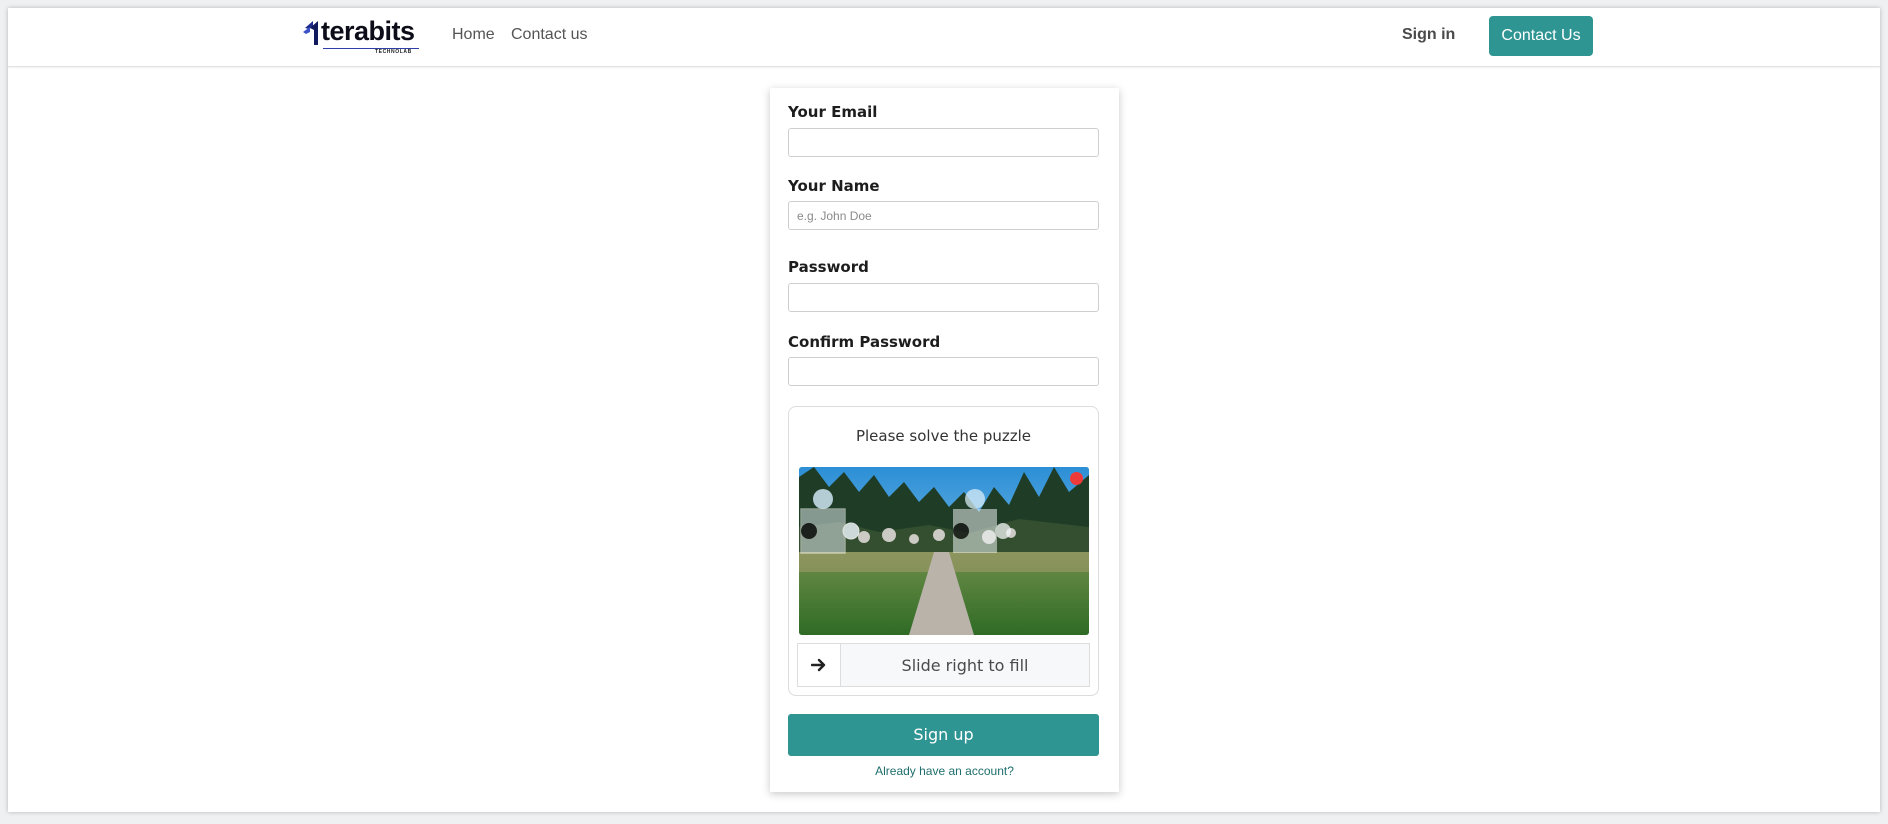  What do you see at coordinates (943, 735) in the screenshot?
I see `sign-up-button: Sign up` at bounding box center [943, 735].